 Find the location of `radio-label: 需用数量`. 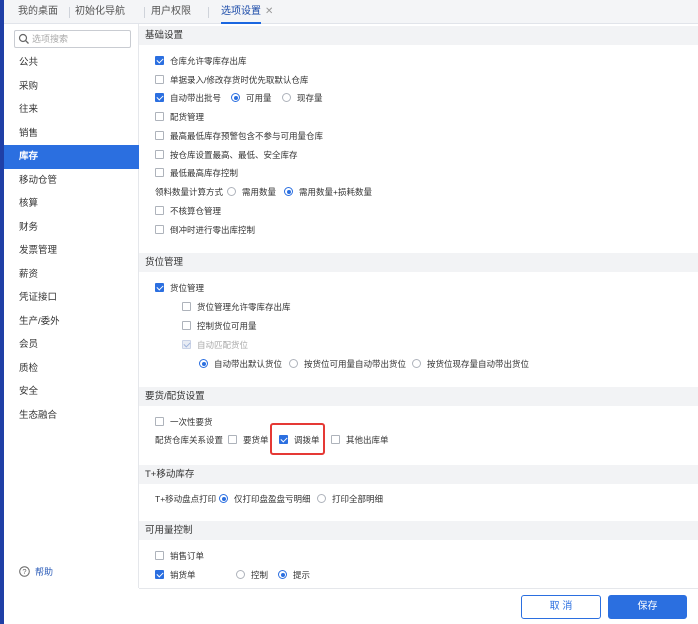

radio-label: 需用数量 is located at coordinates (259, 192).